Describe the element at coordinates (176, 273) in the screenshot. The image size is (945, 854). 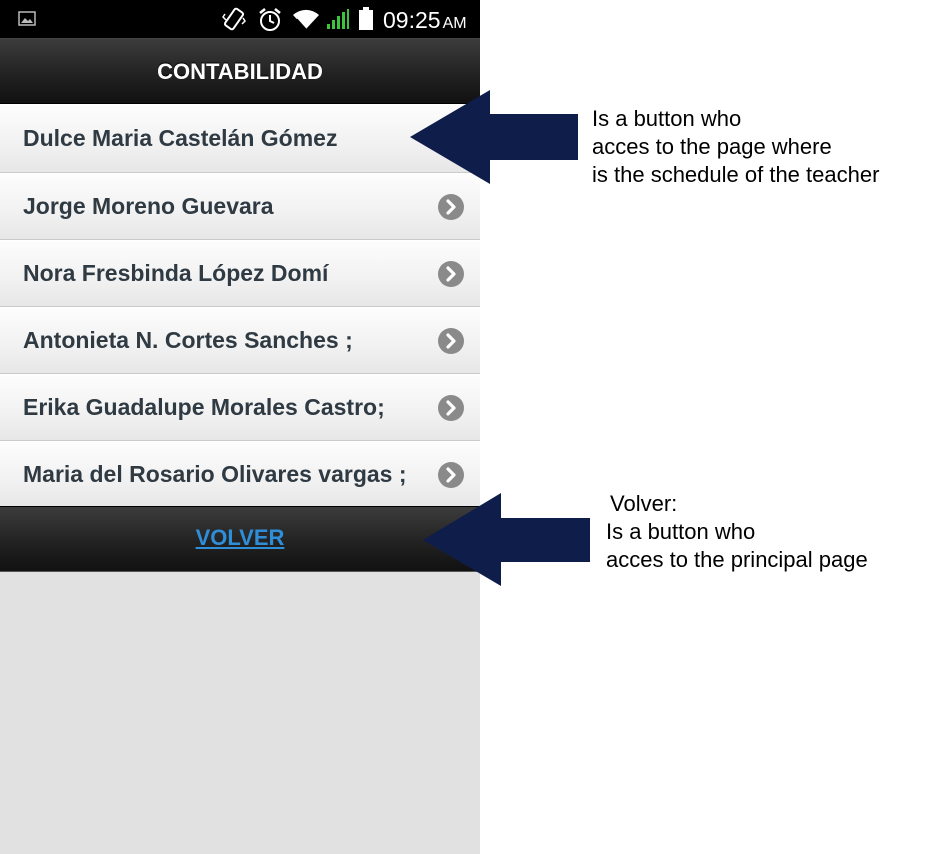
I see `teacher-name: Nora Fresbinda López Domí` at that location.